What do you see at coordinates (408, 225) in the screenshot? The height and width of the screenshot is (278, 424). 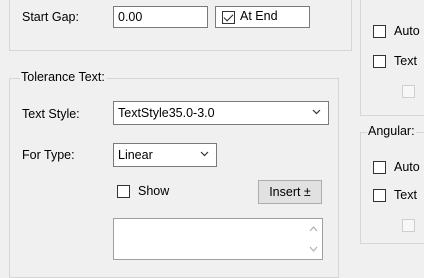 I see `disabled-checkbox-angular` at bounding box center [408, 225].